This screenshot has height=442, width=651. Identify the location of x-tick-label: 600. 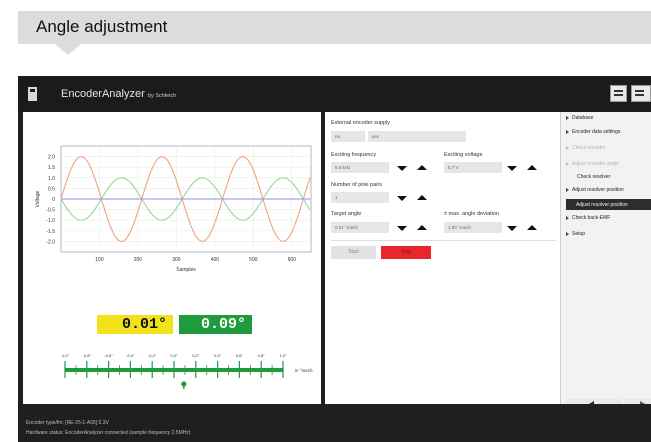
(292, 260).